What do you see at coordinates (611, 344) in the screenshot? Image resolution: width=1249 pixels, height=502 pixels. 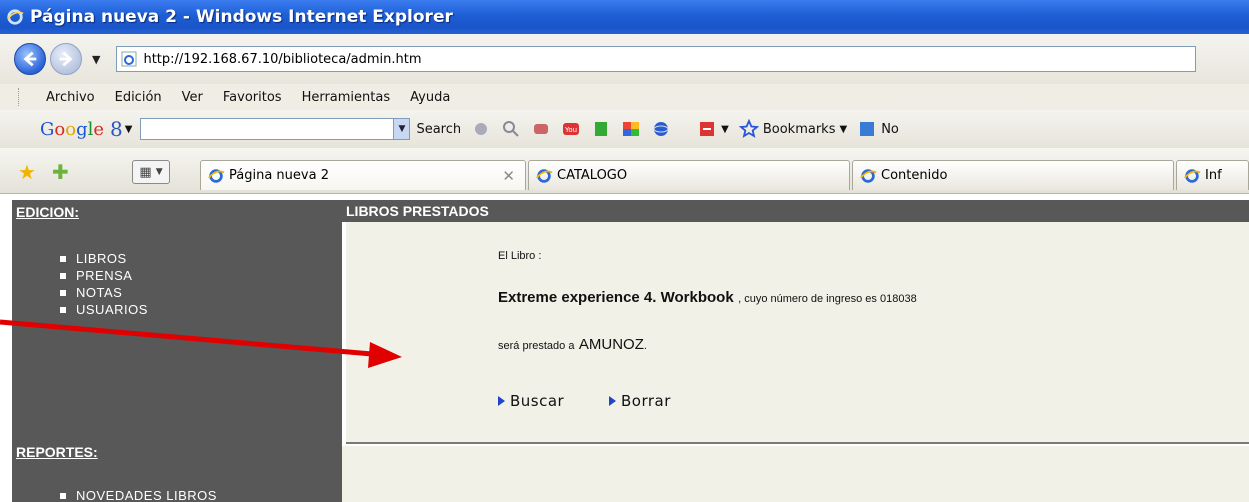 I see `user-name: AMUNOZ` at bounding box center [611, 344].